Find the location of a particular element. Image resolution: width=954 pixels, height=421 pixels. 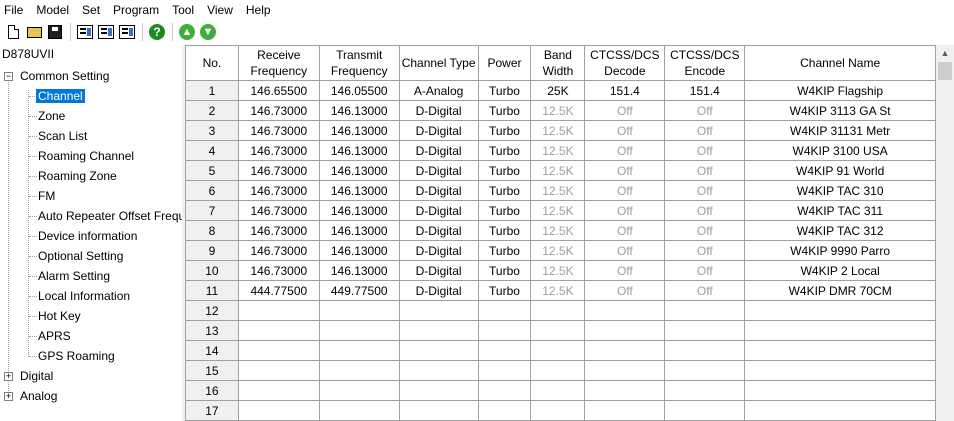

cell-channel-name: W4KIP TAC 312 is located at coordinates (840, 230).